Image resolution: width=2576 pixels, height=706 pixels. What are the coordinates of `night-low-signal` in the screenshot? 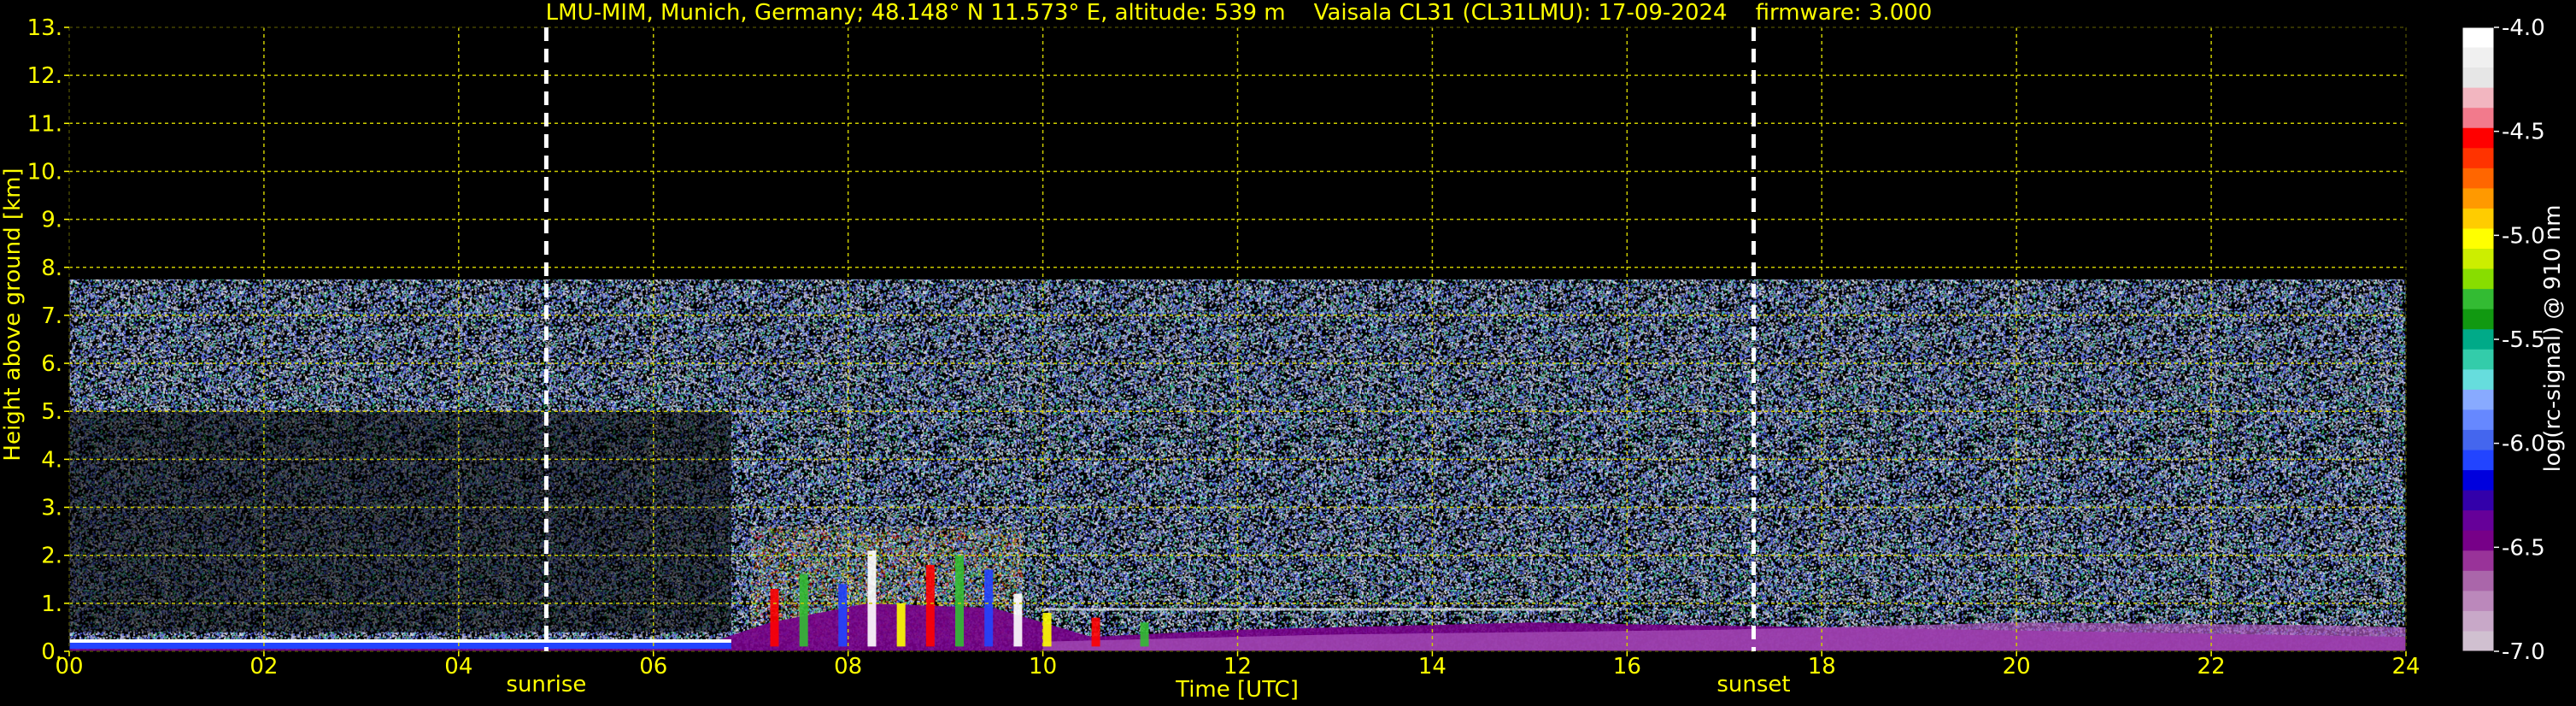 It's located at (400, 521).